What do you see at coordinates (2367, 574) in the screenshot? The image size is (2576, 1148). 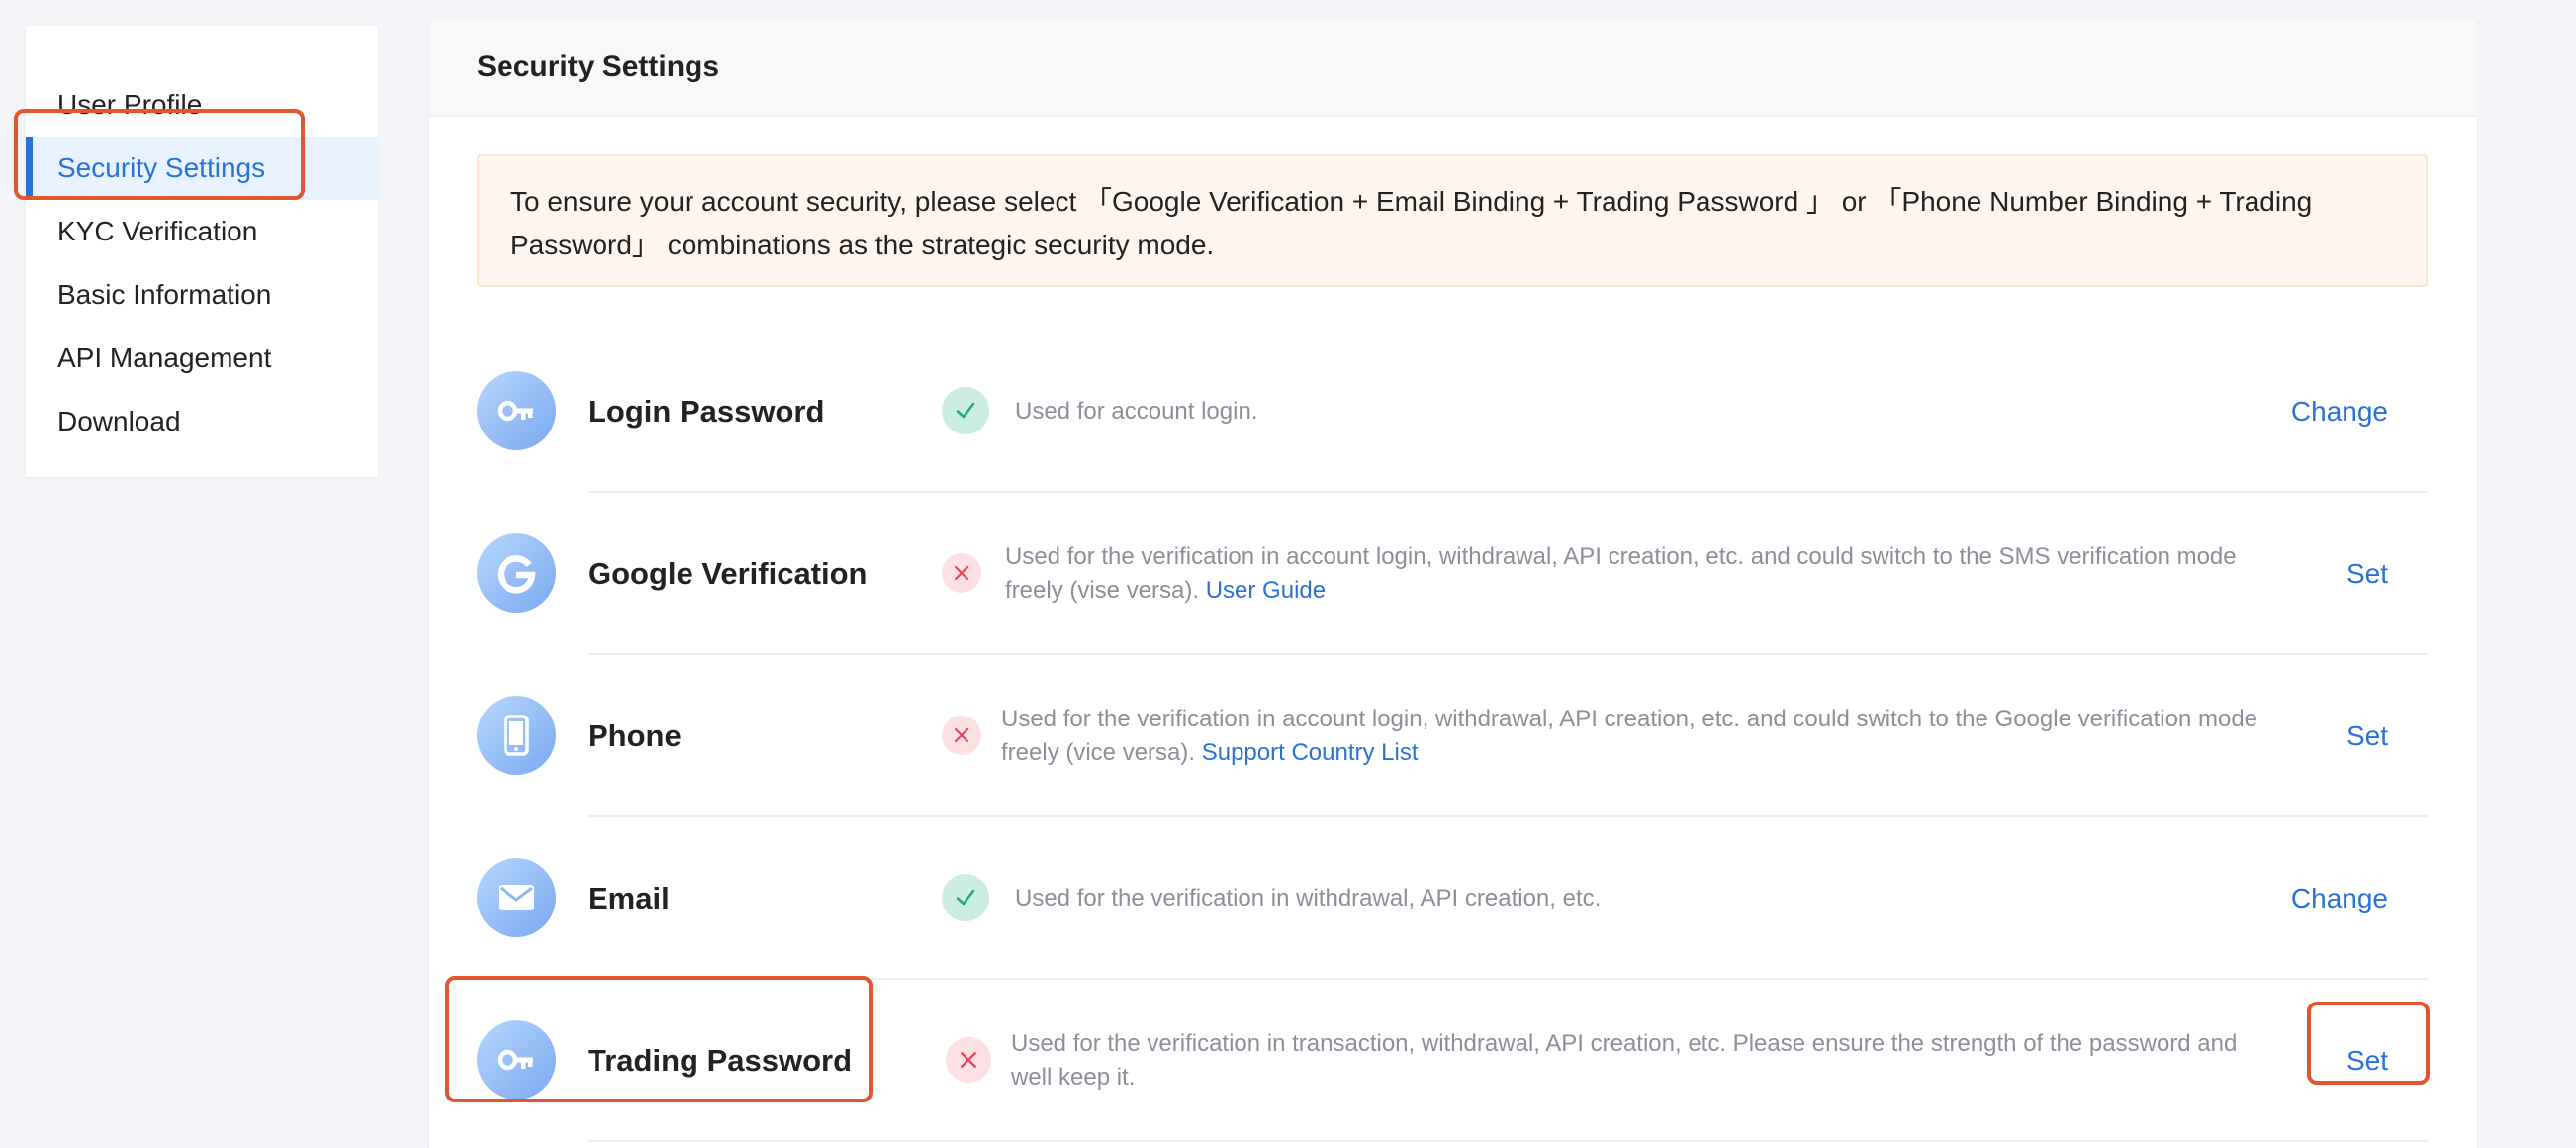 I see `set-google-verification-button: Set` at bounding box center [2367, 574].